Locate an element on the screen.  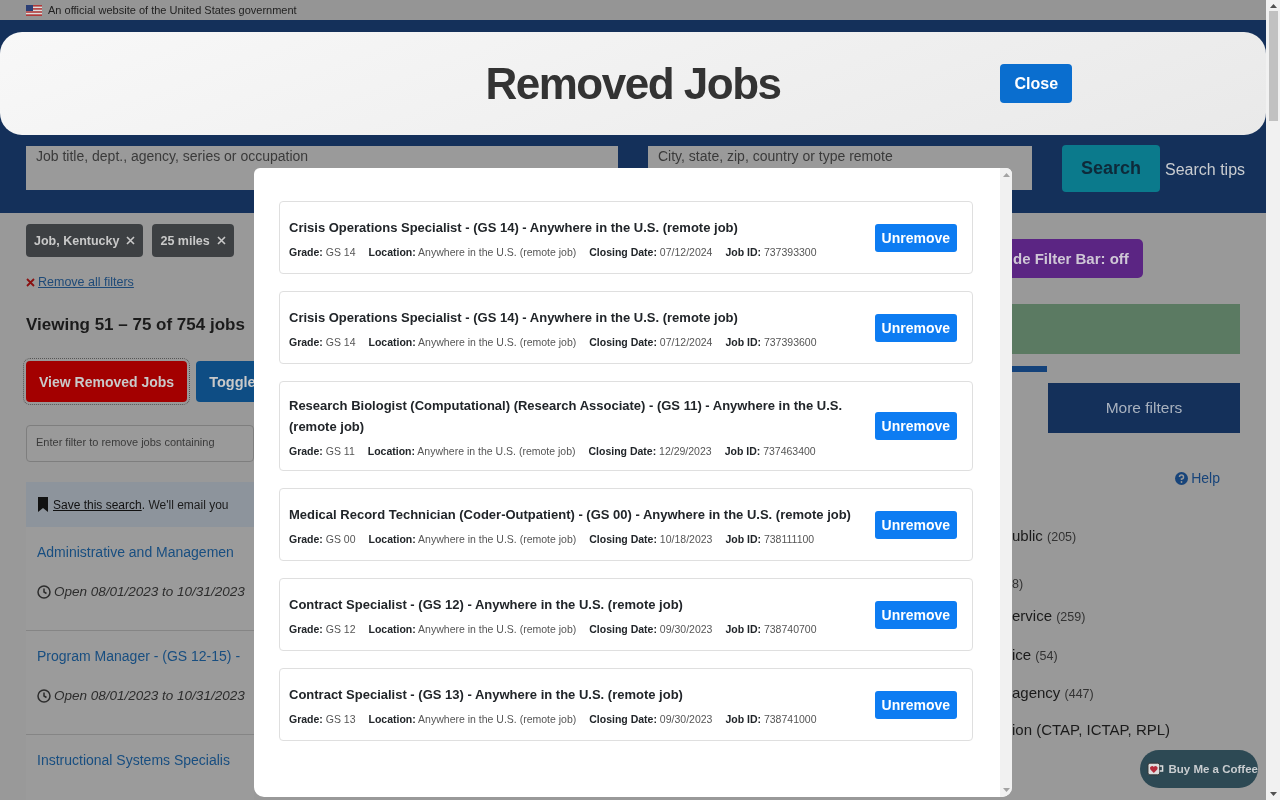
facet-option: 8) is located at coordinates (1018, 582).